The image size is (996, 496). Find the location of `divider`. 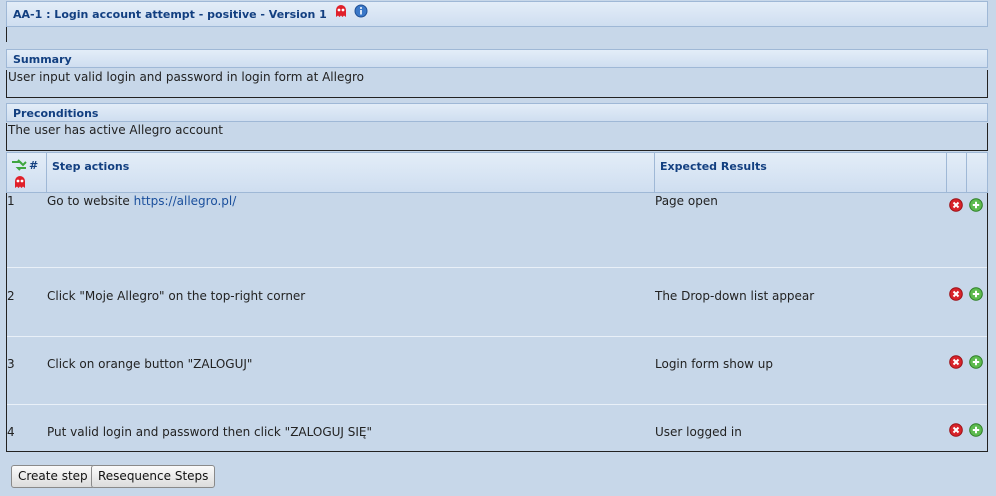

divider is located at coordinates (6, 34).